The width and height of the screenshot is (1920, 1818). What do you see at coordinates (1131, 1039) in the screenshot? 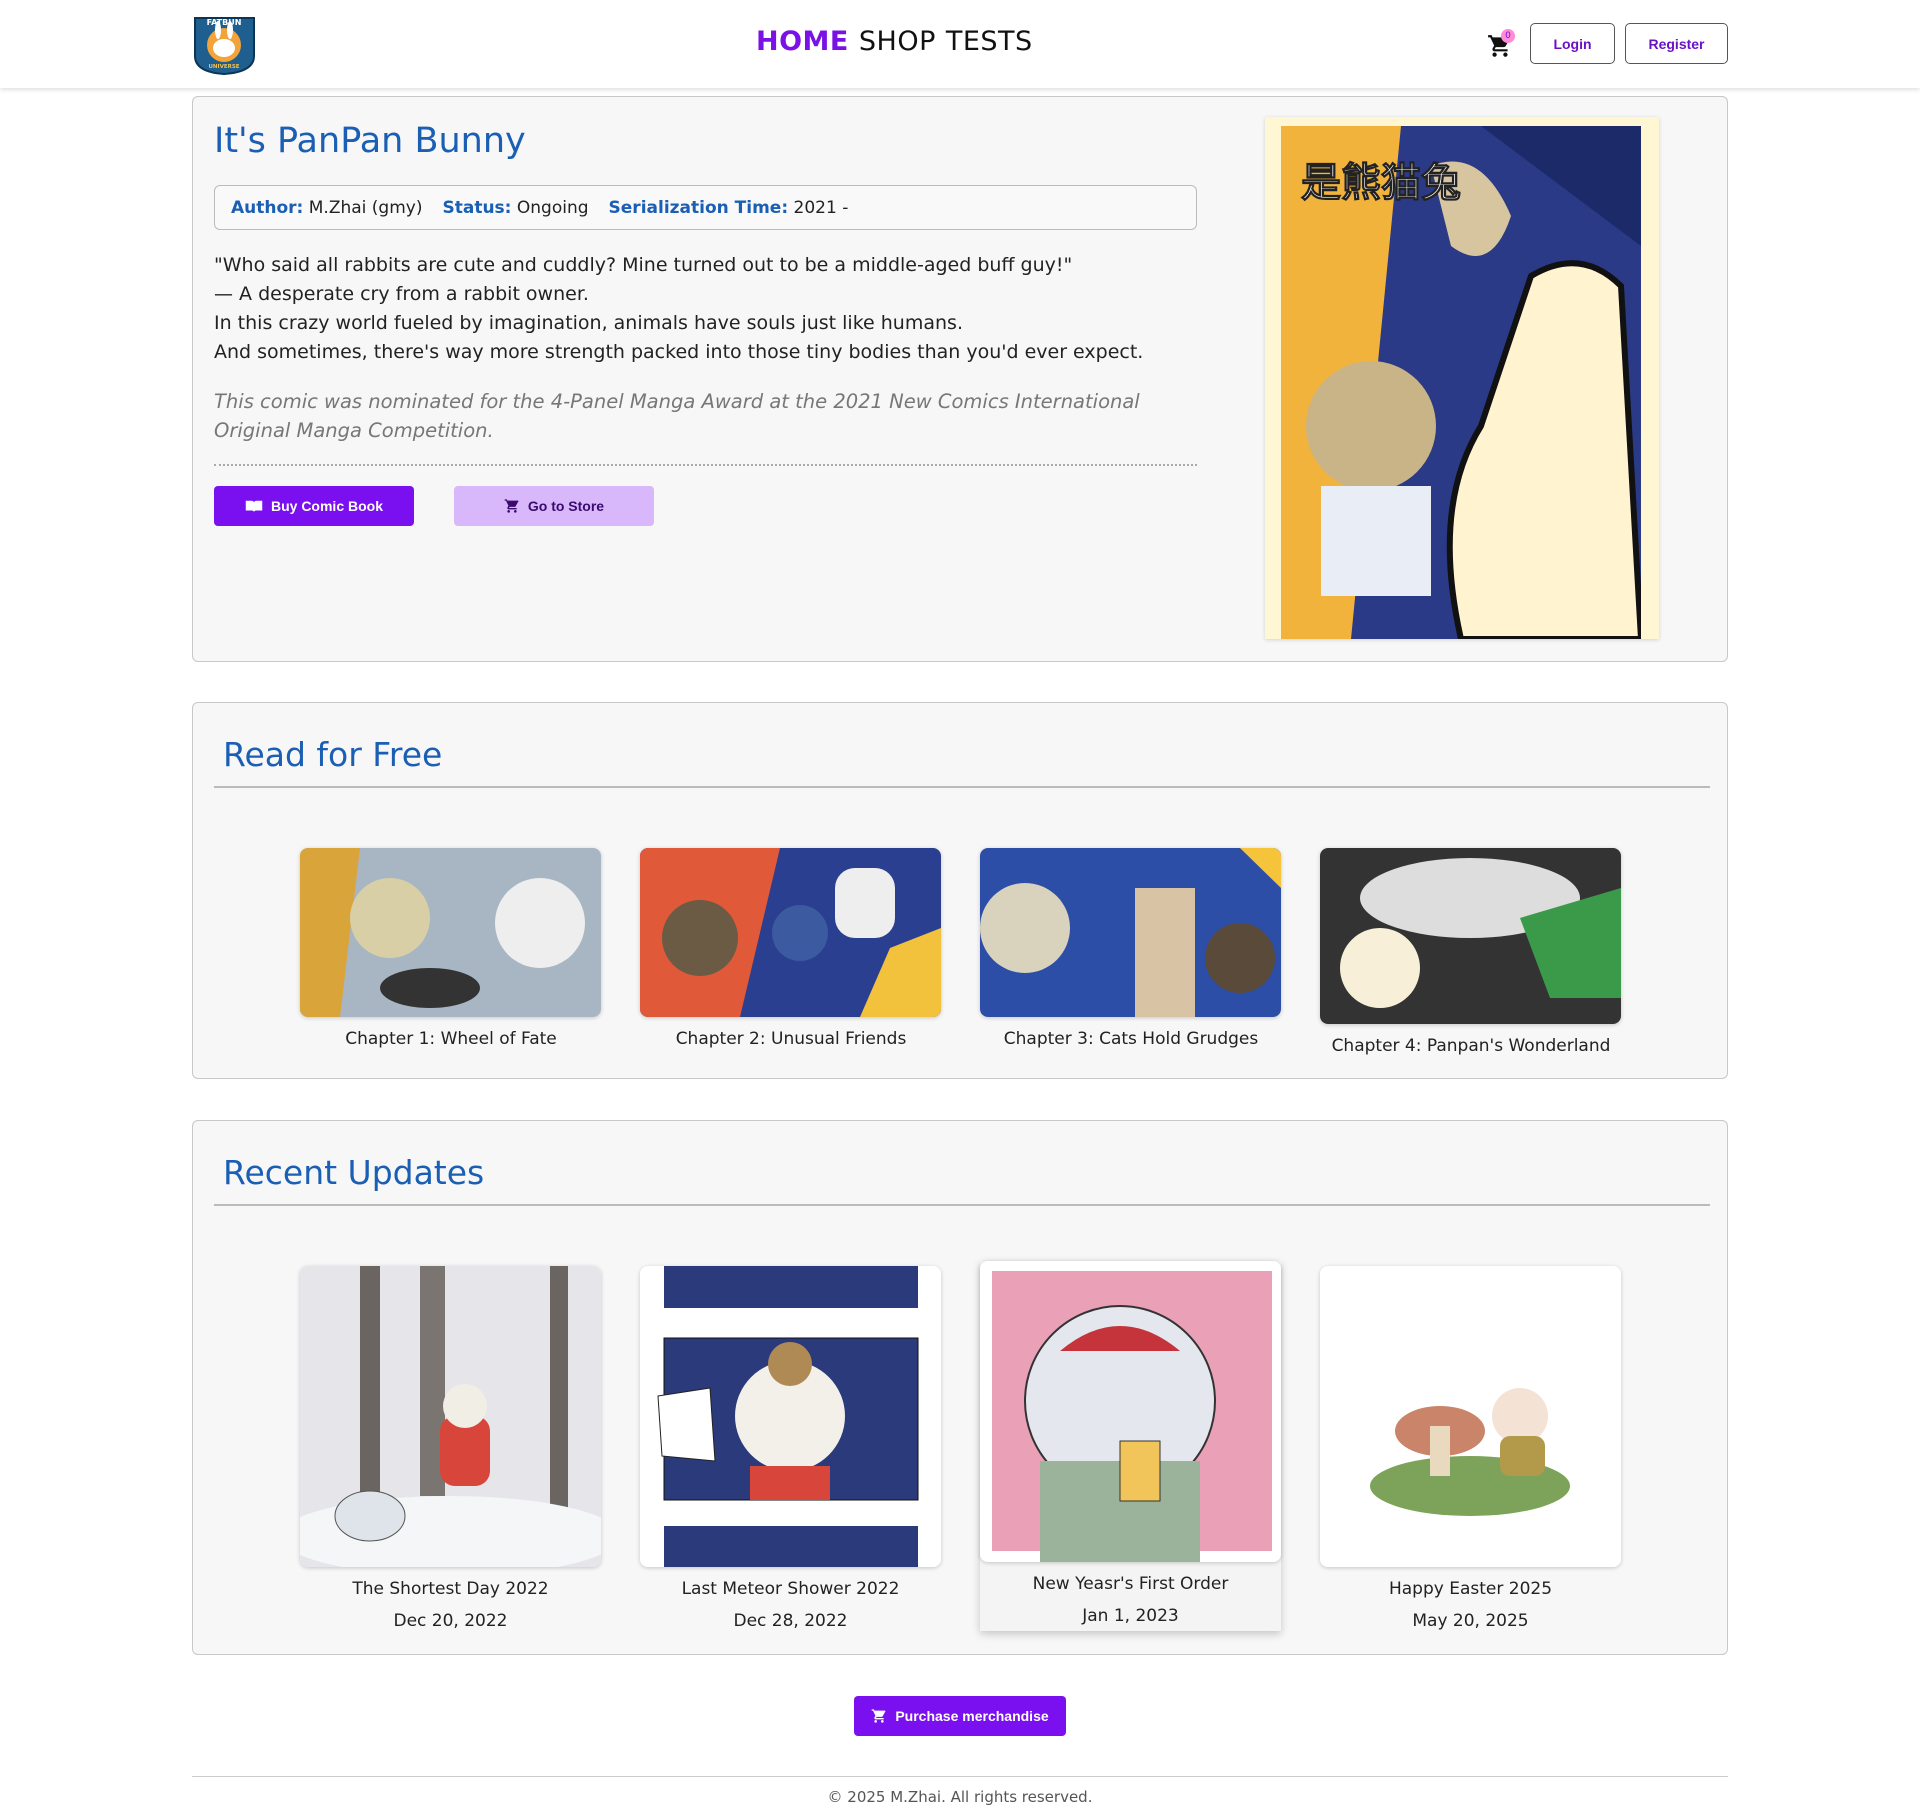
I see `chapter-3-caption: Chapter 3: Cats Hold Grudges` at bounding box center [1131, 1039].